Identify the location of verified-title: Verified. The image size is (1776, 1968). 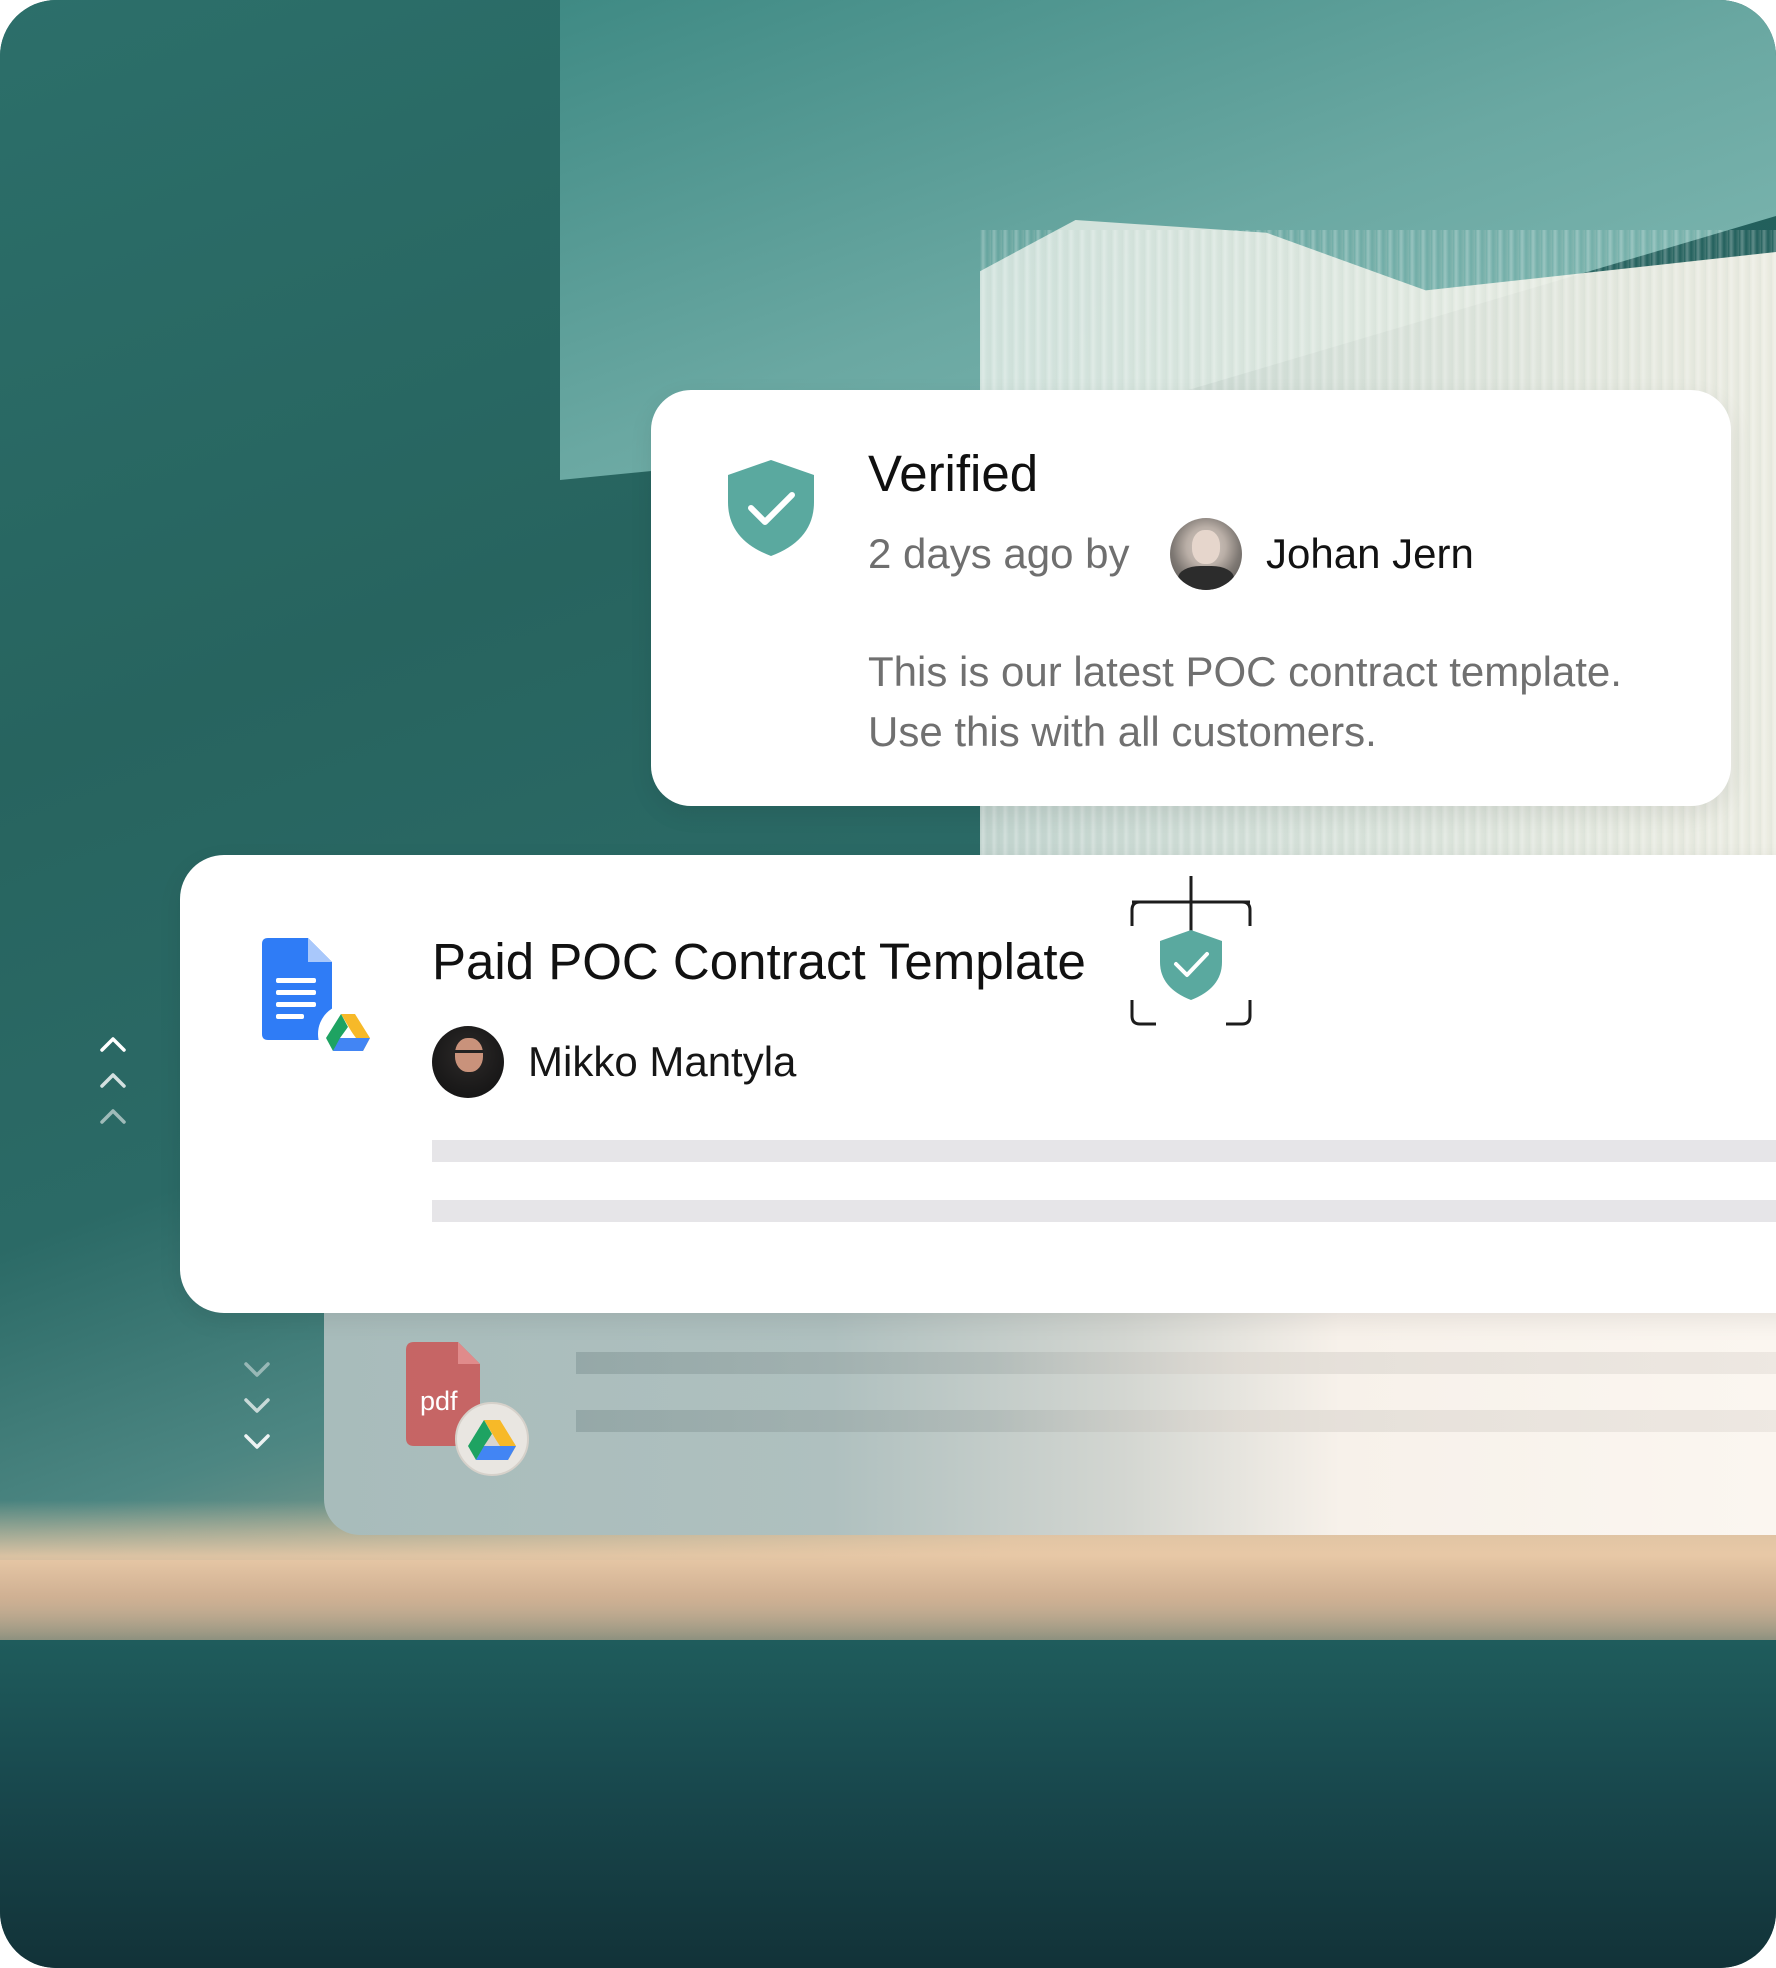
(953, 473).